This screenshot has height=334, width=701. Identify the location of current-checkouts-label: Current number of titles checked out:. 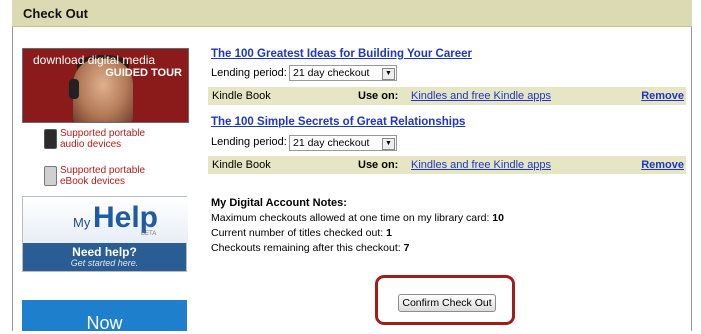
(297, 233).